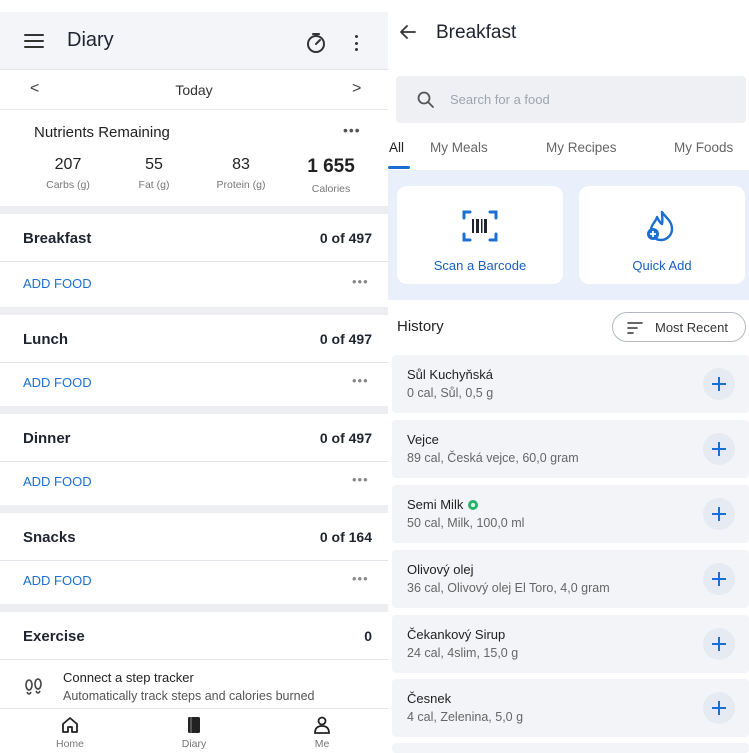  I want to click on add-food-row-breakfast: ADD FOOD •••, so click(194, 284).